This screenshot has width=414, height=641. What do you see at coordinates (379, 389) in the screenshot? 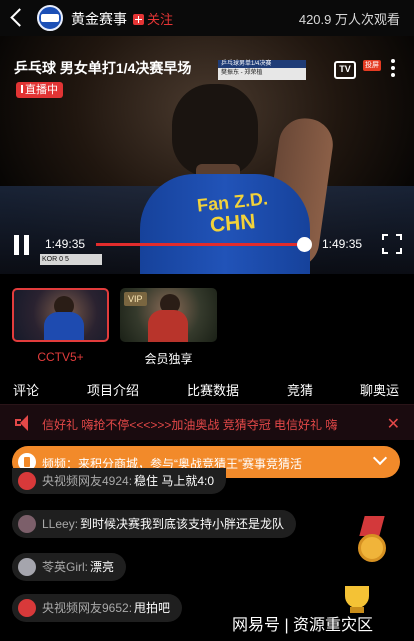
I see `tab-olympics-chat: 聊奥运` at bounding box center [379, 389].